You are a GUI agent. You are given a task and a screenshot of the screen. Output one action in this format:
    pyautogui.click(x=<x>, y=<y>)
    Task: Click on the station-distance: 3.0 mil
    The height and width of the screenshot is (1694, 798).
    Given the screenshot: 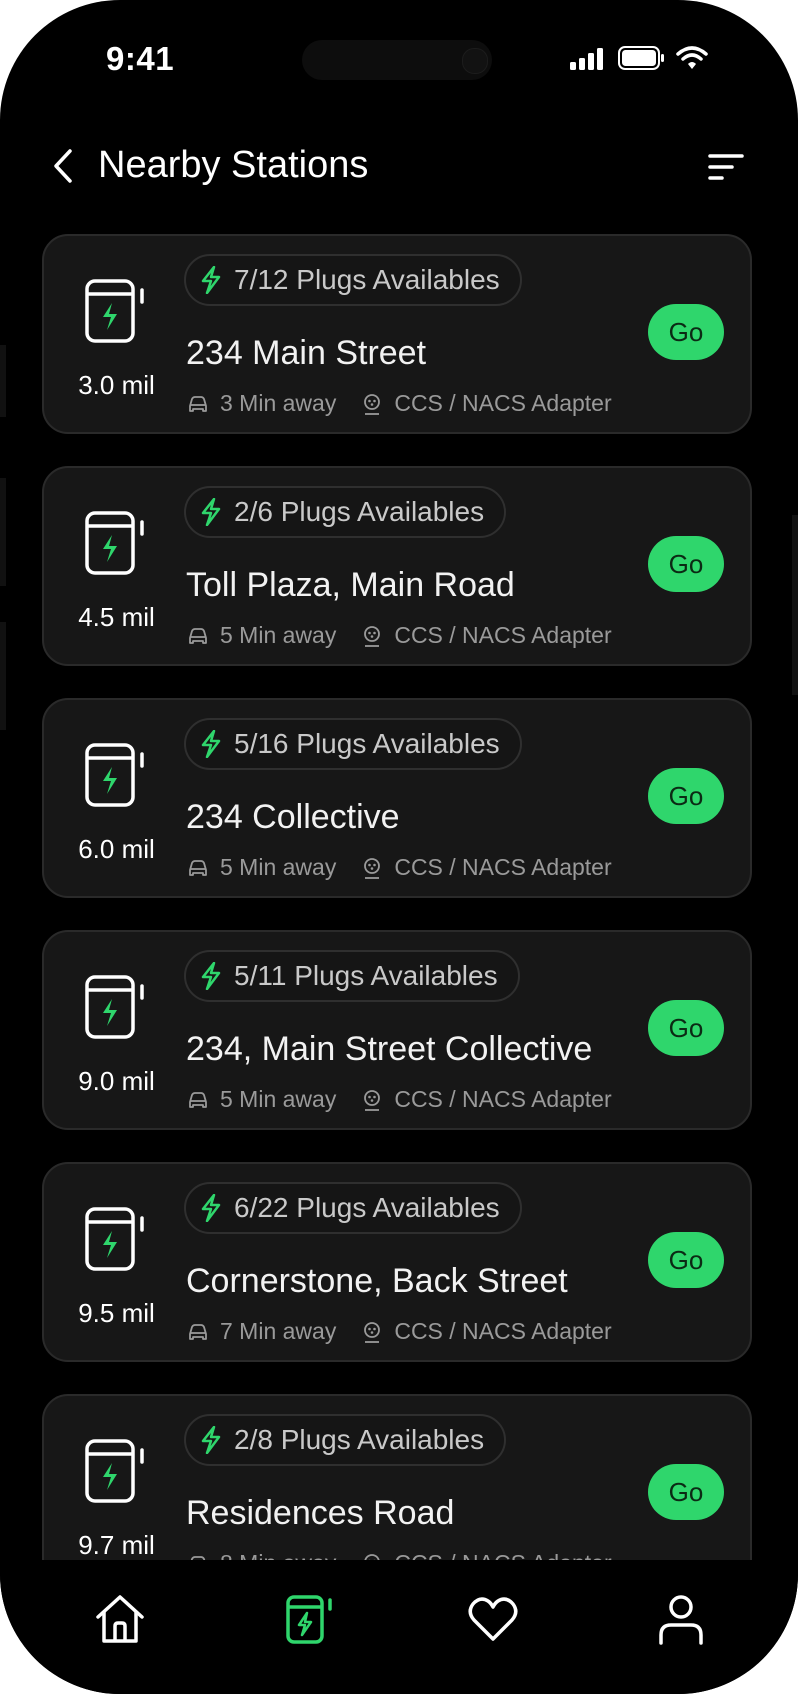 What is the action you would take?
    pyautogui.click(x=116, y=385)
    